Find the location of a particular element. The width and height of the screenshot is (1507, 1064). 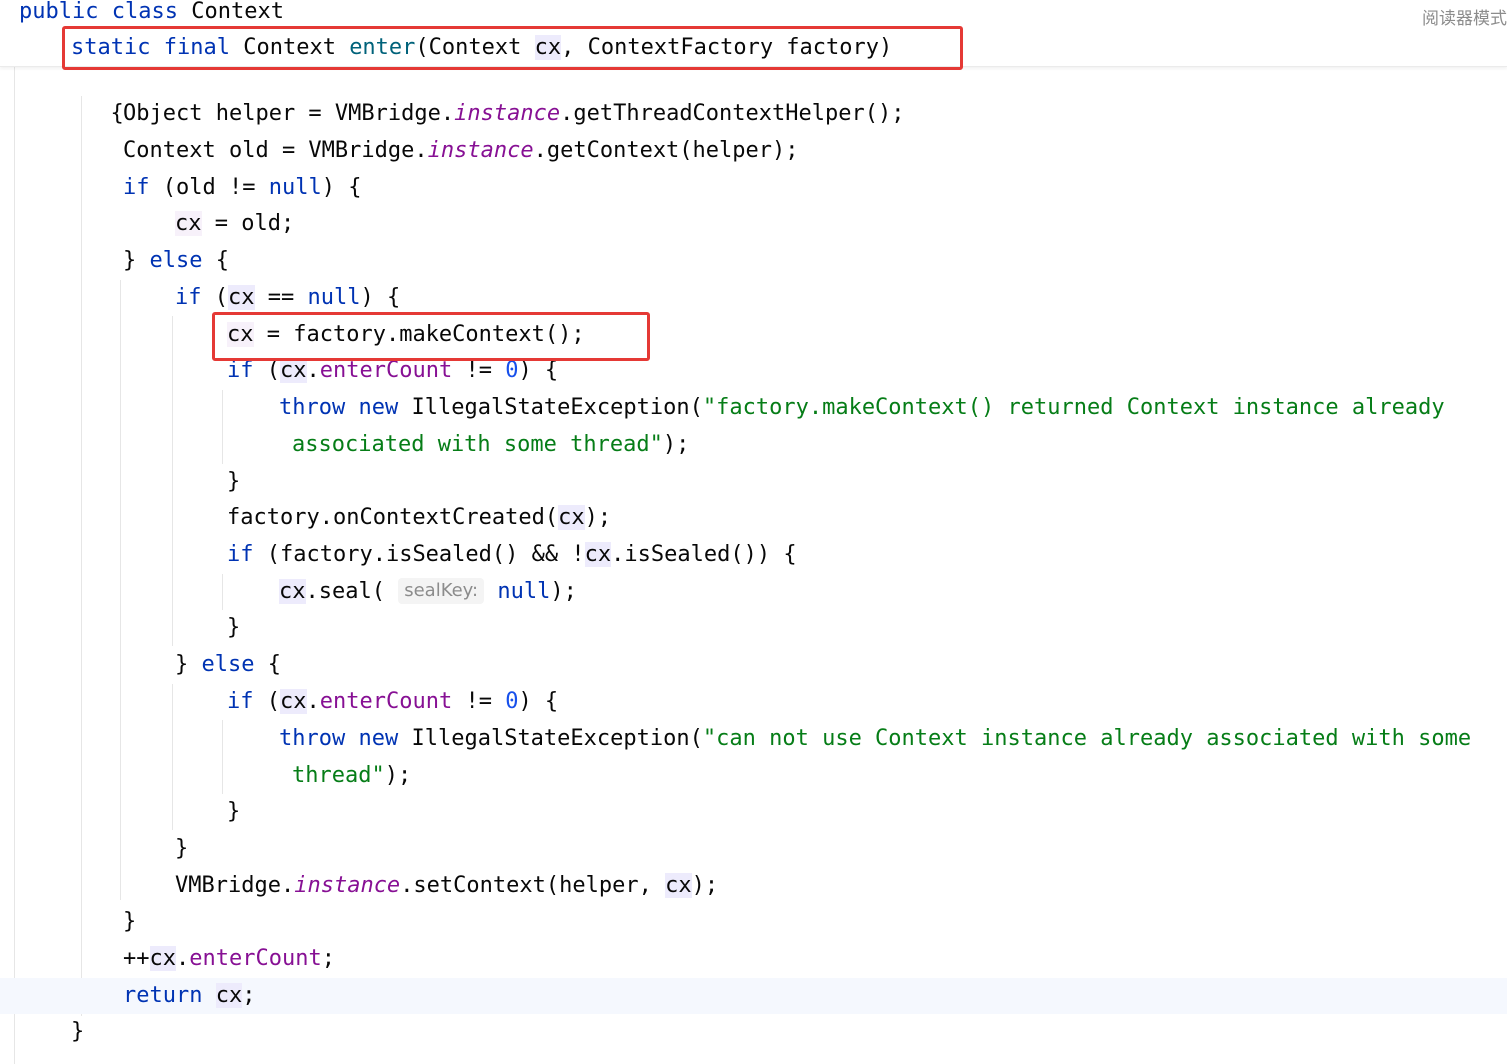

keyword: return is located at coordinates (163, 995).